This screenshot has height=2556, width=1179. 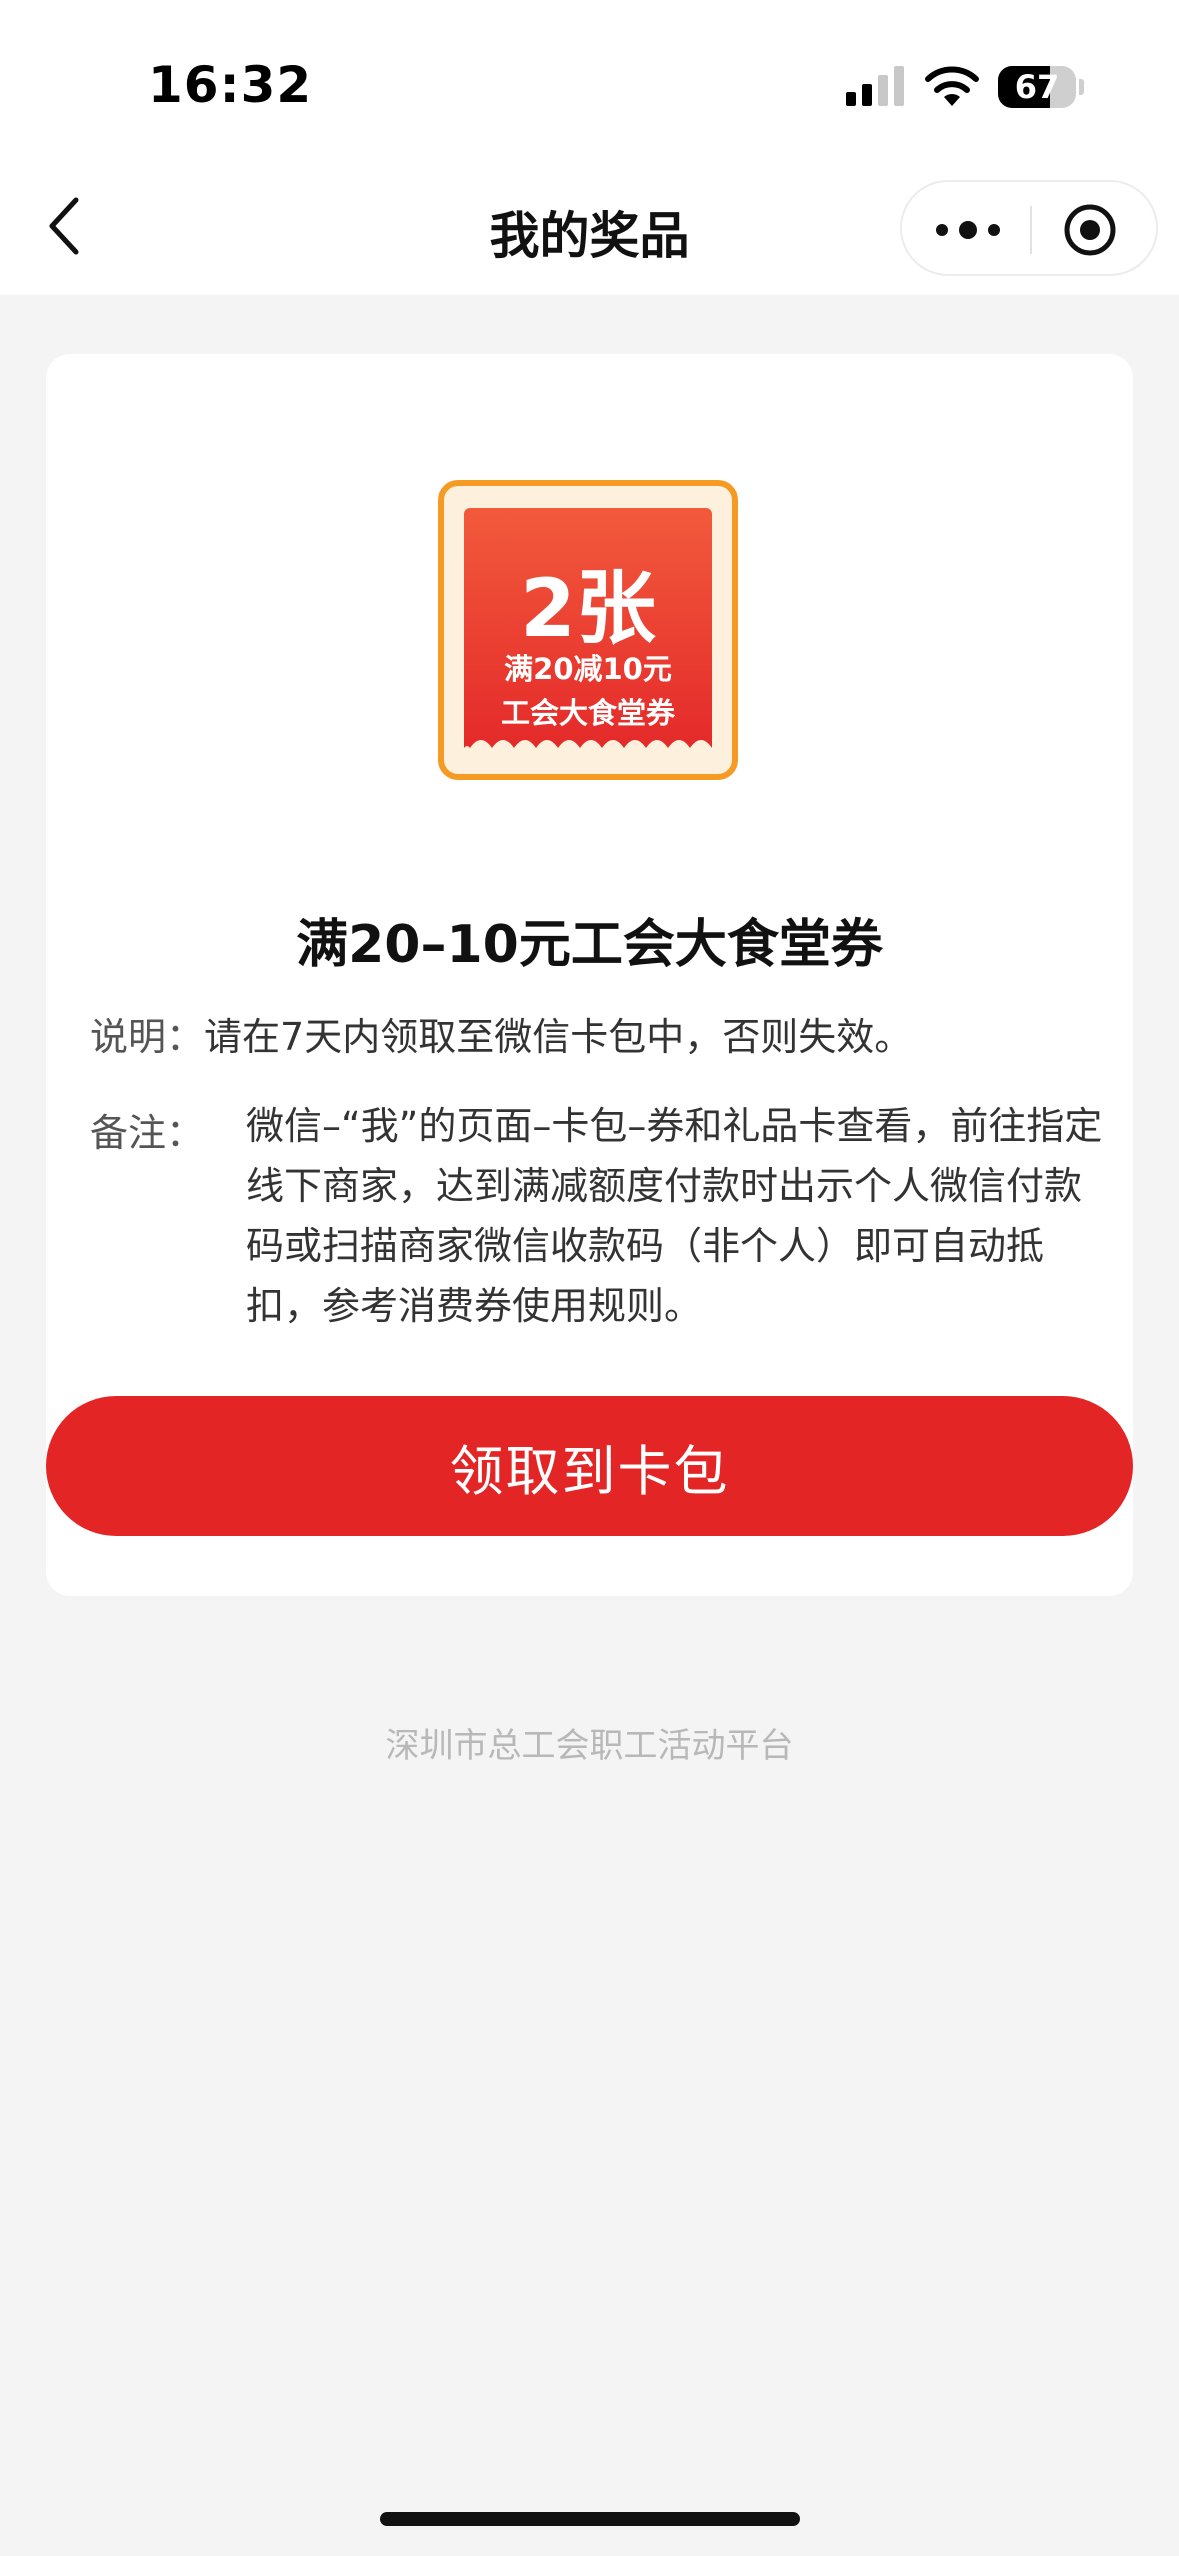 I want to click on battery-icon: 67, so click(x=1037, y=87).